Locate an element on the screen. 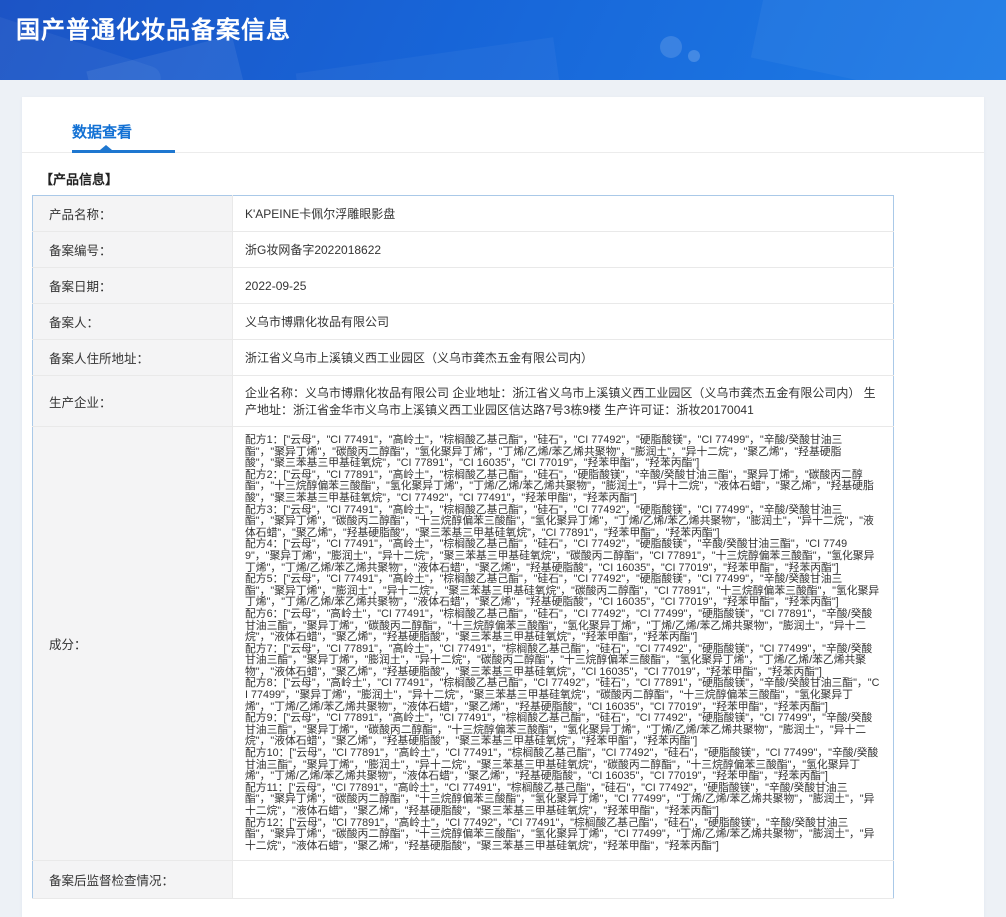  table-row: 产品名称： K'APEINE卡佩尔浮雕眼影盘 is located at coordinates (463, 213).